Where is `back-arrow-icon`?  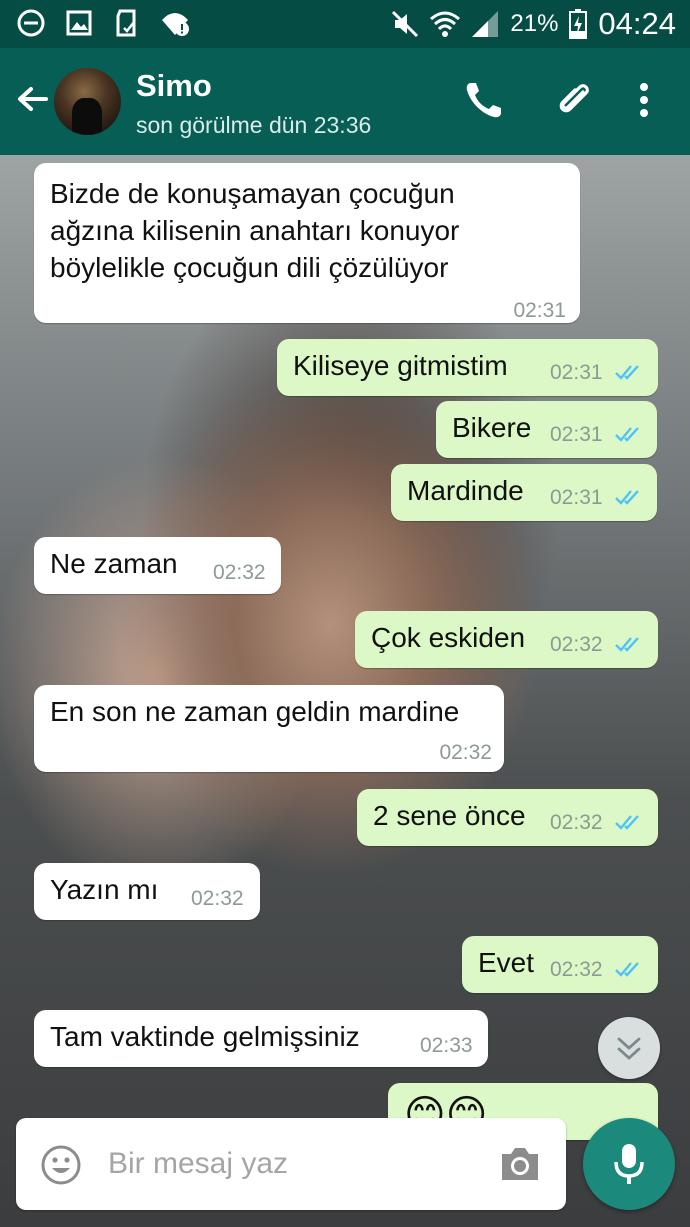
back-arrow-icon is located at coordinates (32, 100).